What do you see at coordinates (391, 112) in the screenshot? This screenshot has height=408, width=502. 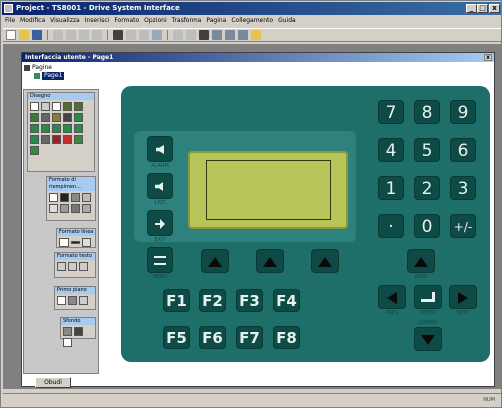 I see `key-7: 7` at bounding box center [391, 112].